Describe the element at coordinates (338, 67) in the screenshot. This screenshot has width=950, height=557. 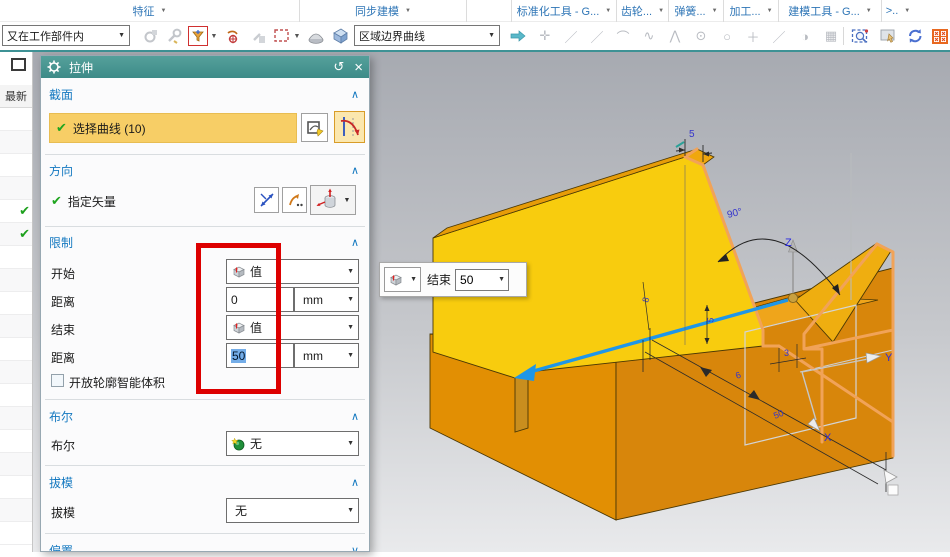
I see `reset-button: ↺` at that location.